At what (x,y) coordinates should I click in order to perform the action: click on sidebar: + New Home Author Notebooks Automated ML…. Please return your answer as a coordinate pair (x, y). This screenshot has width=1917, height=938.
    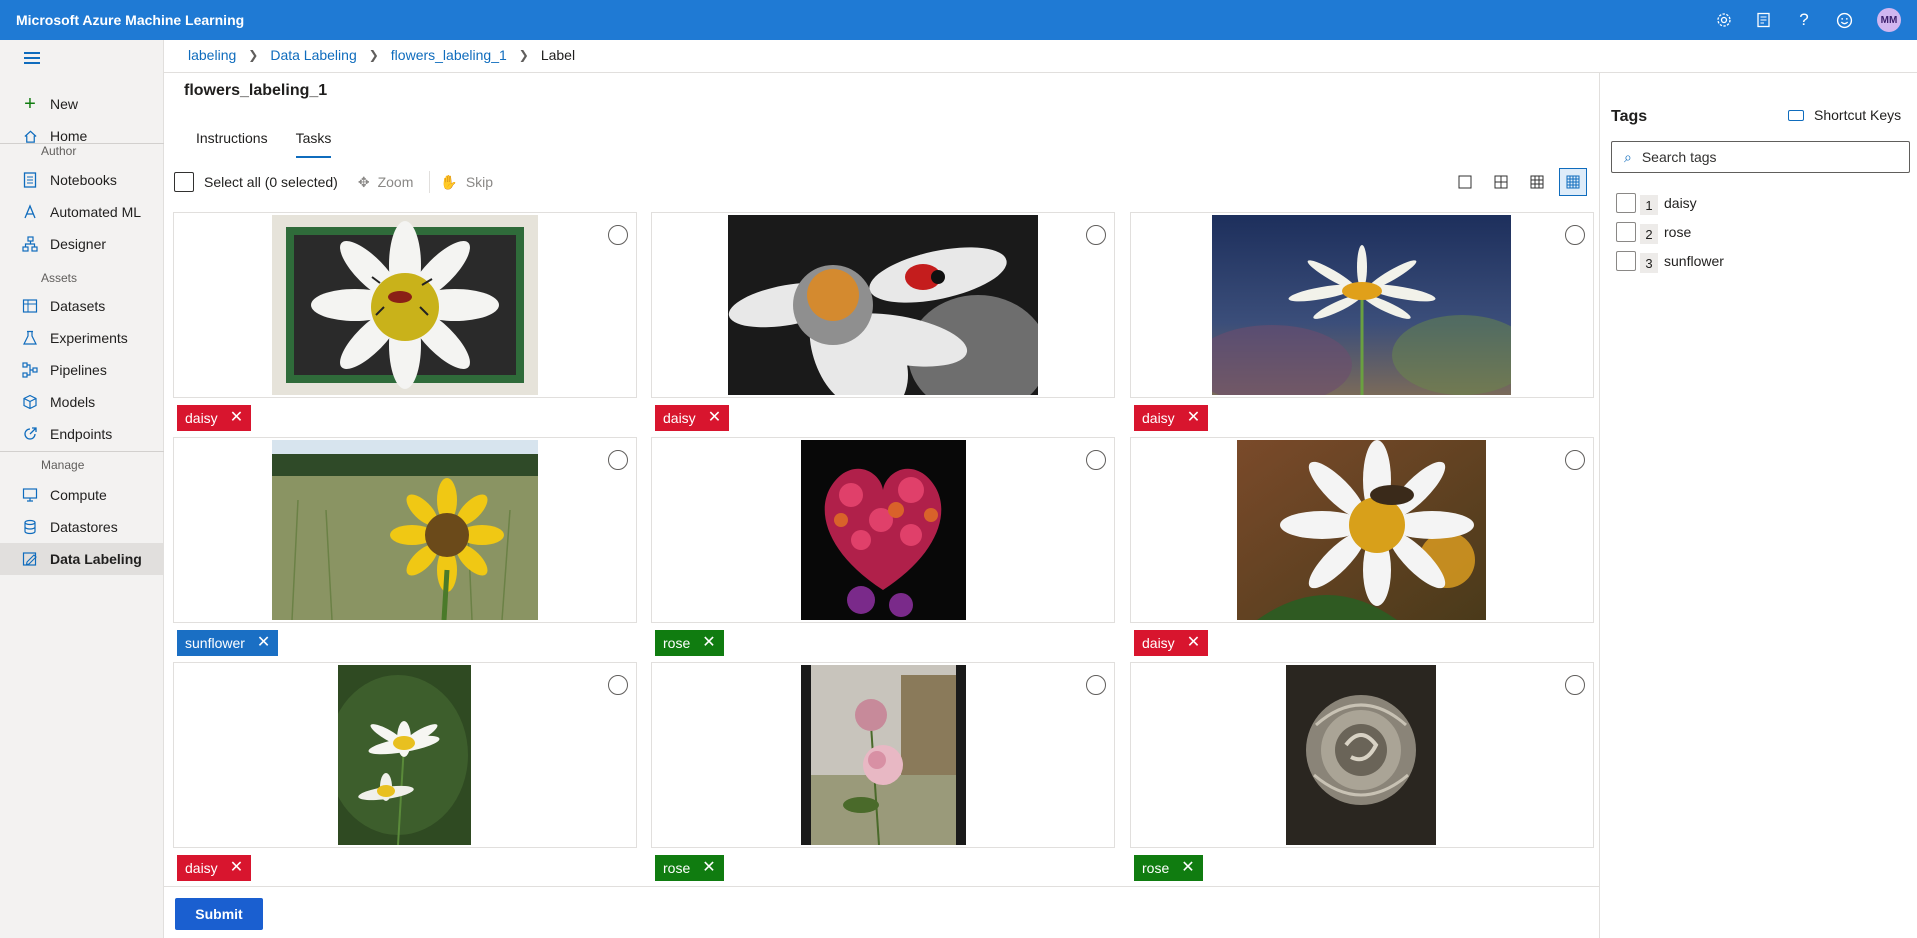
    Looking at the image, I should click on (82, 489).